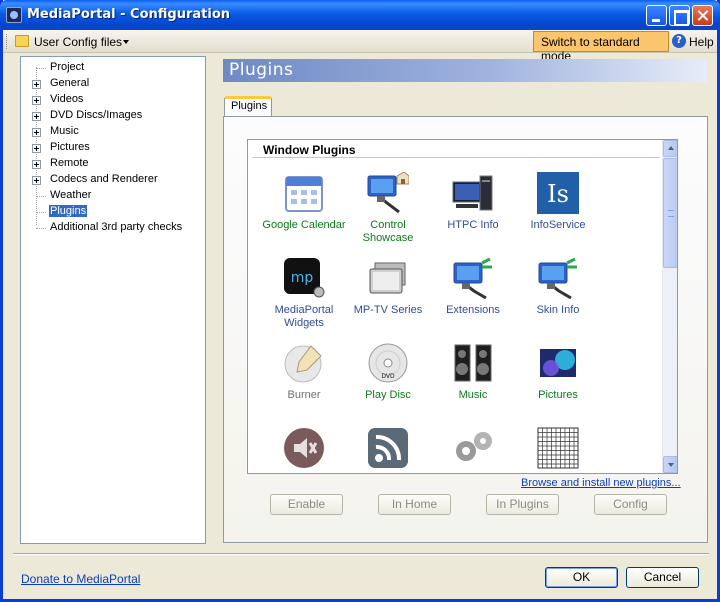 The width and height of the screenshot is (720, 602). Describe the element at coordinates (388, 376) in the screenshot. I see `svg-text: DVD` at that location.